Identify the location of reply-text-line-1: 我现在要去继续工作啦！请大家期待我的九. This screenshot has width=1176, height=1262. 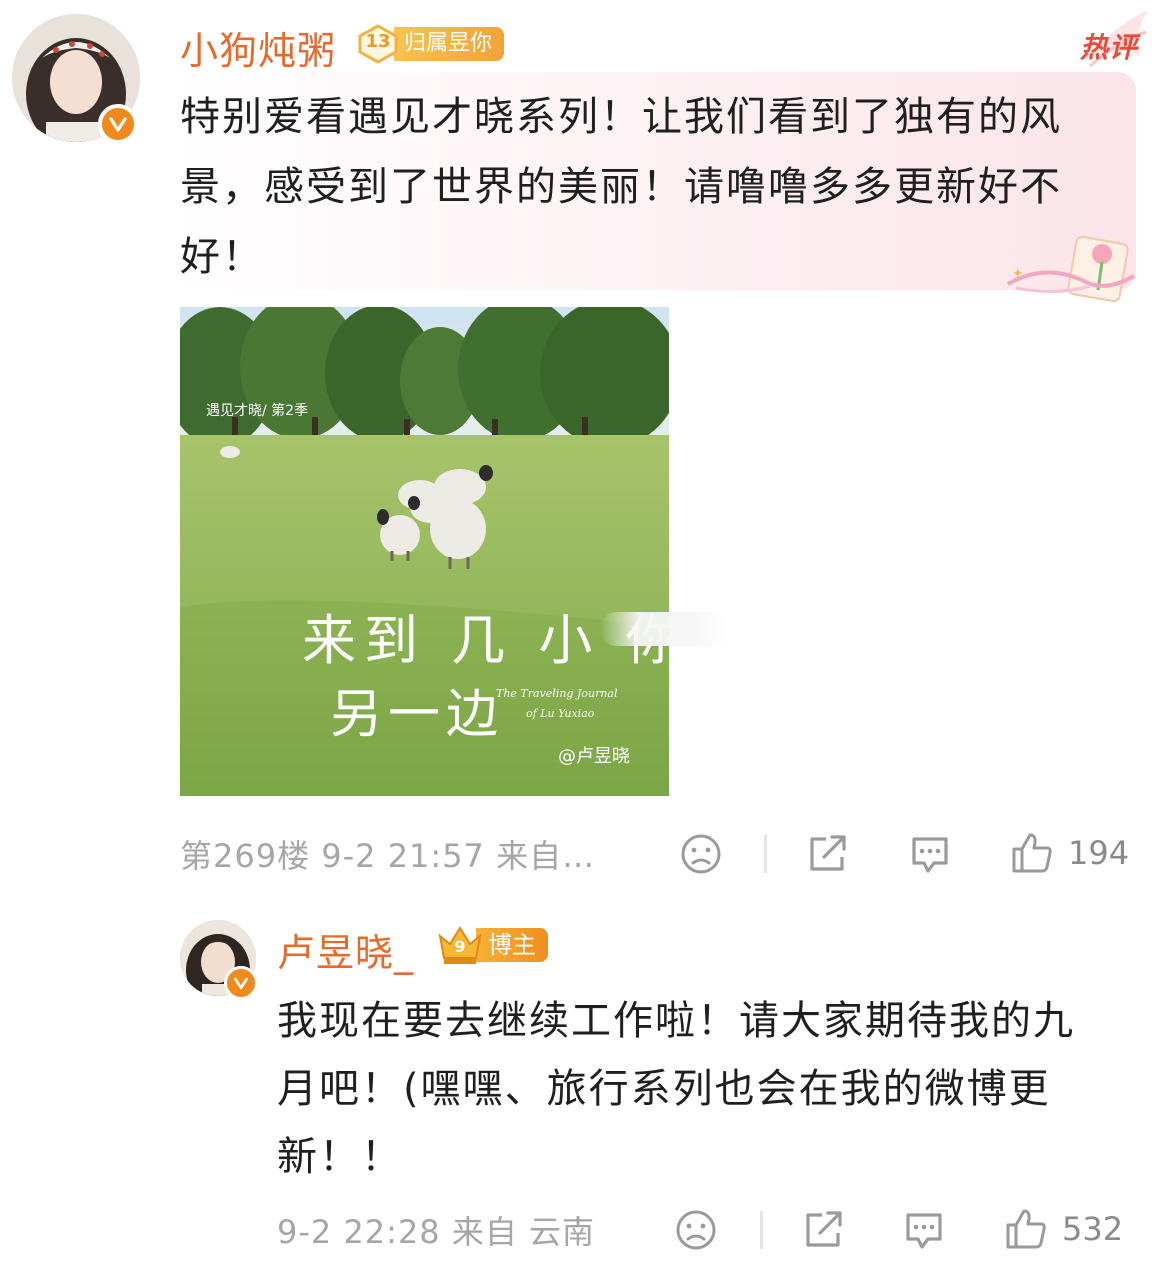
(676, 1021).